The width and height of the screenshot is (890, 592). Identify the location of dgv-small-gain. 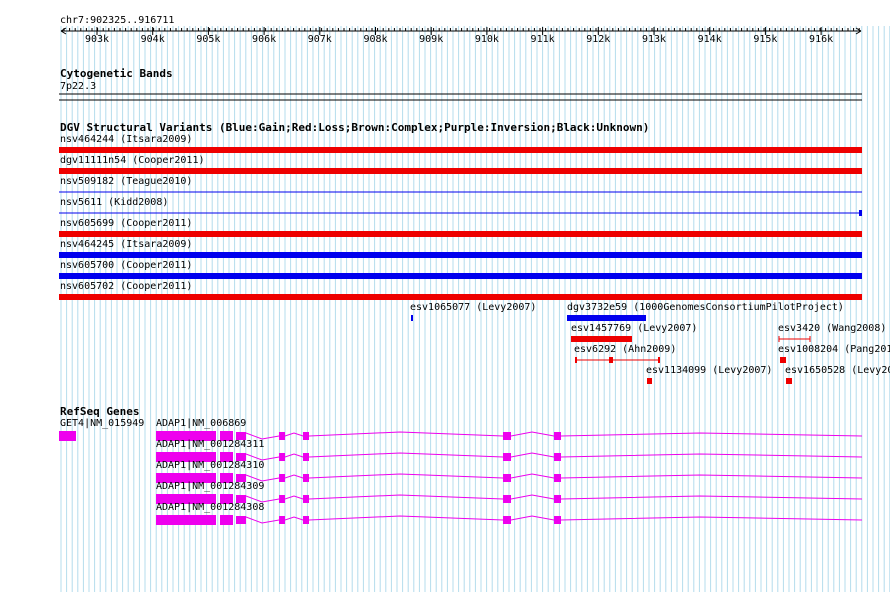
(412, 318).